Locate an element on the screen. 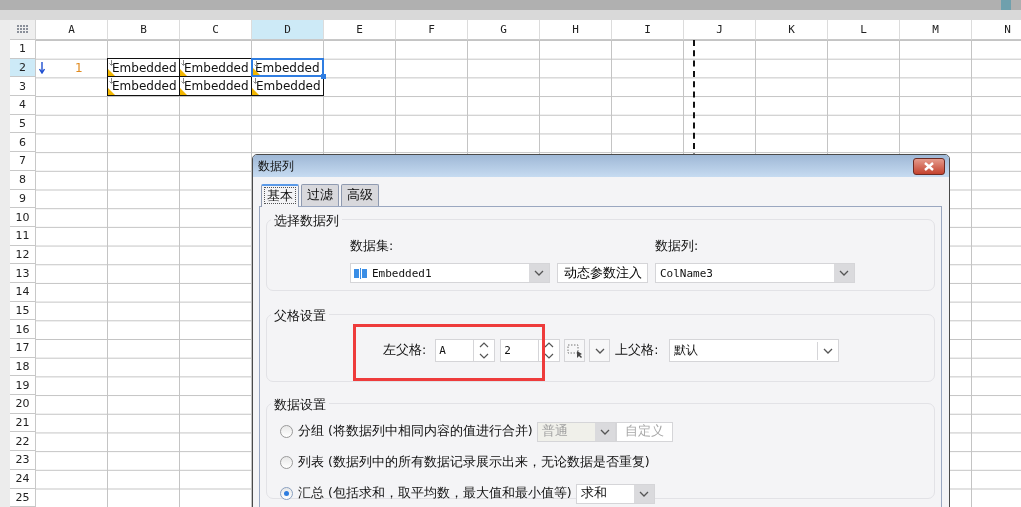  row-header: 13 is located at coordinates (23, 273).